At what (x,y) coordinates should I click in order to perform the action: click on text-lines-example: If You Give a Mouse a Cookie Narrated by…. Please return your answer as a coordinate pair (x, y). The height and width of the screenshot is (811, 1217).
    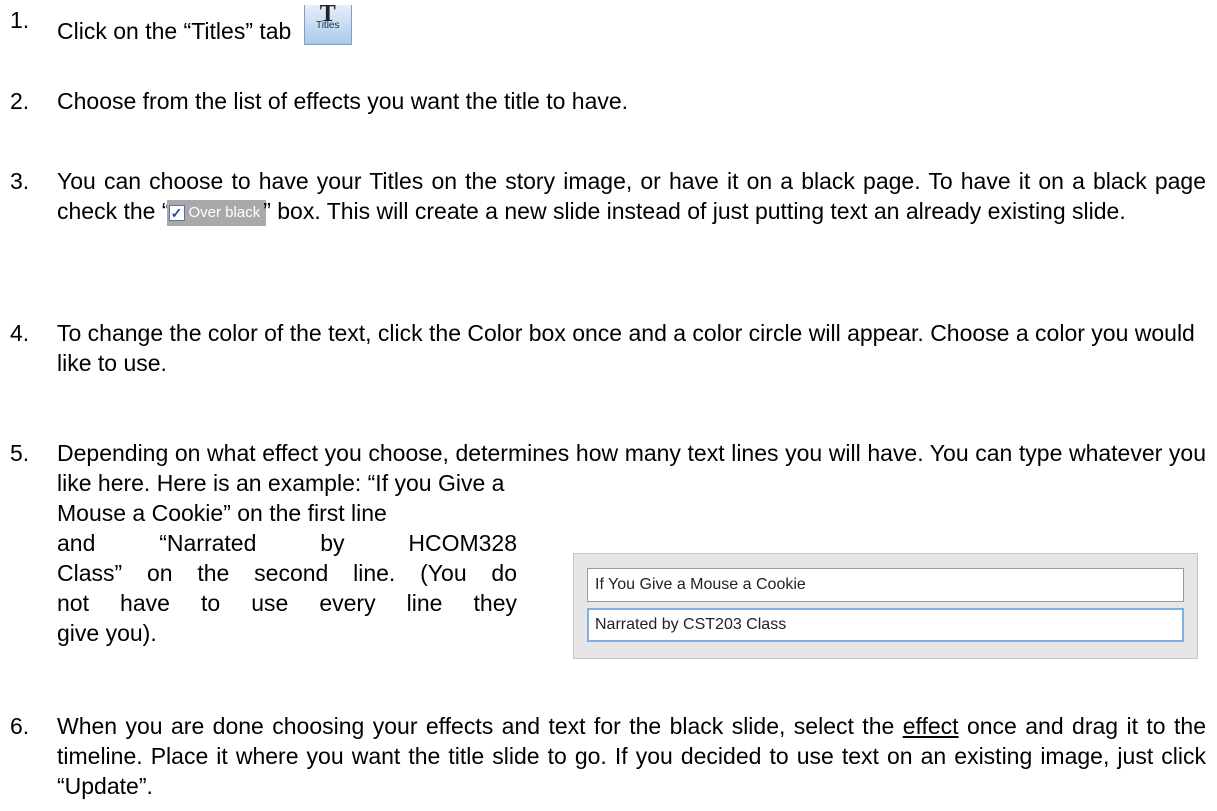
    Looking at the image, I should click on (885, 606).